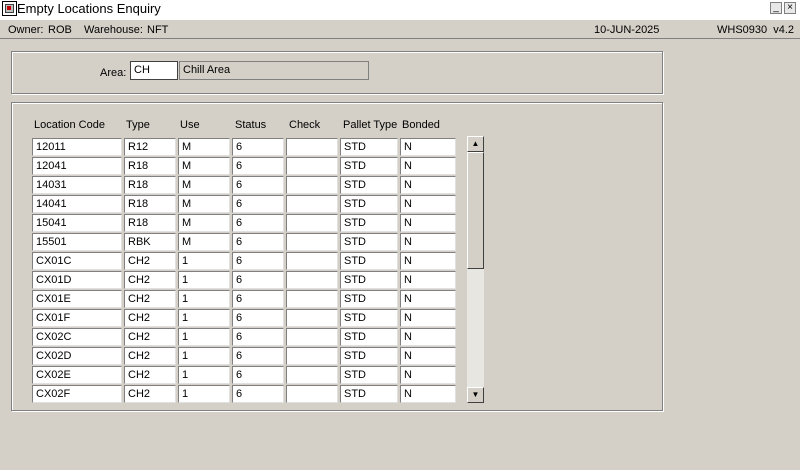 The width and height of the screenshot is (800, 470). Describe the element at coordinates (77, 185) in the screenshot. I see `location-code-cell: 14031` at that location.